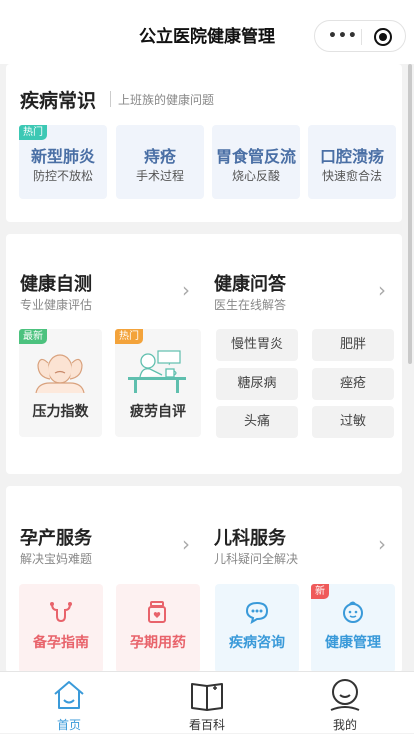 Image resolution: width=414 pixels, height=734 pixels. Describe the element at coordinates (56, 284) in the screenshot. I see `self-test-title: 健康自测` at that location.